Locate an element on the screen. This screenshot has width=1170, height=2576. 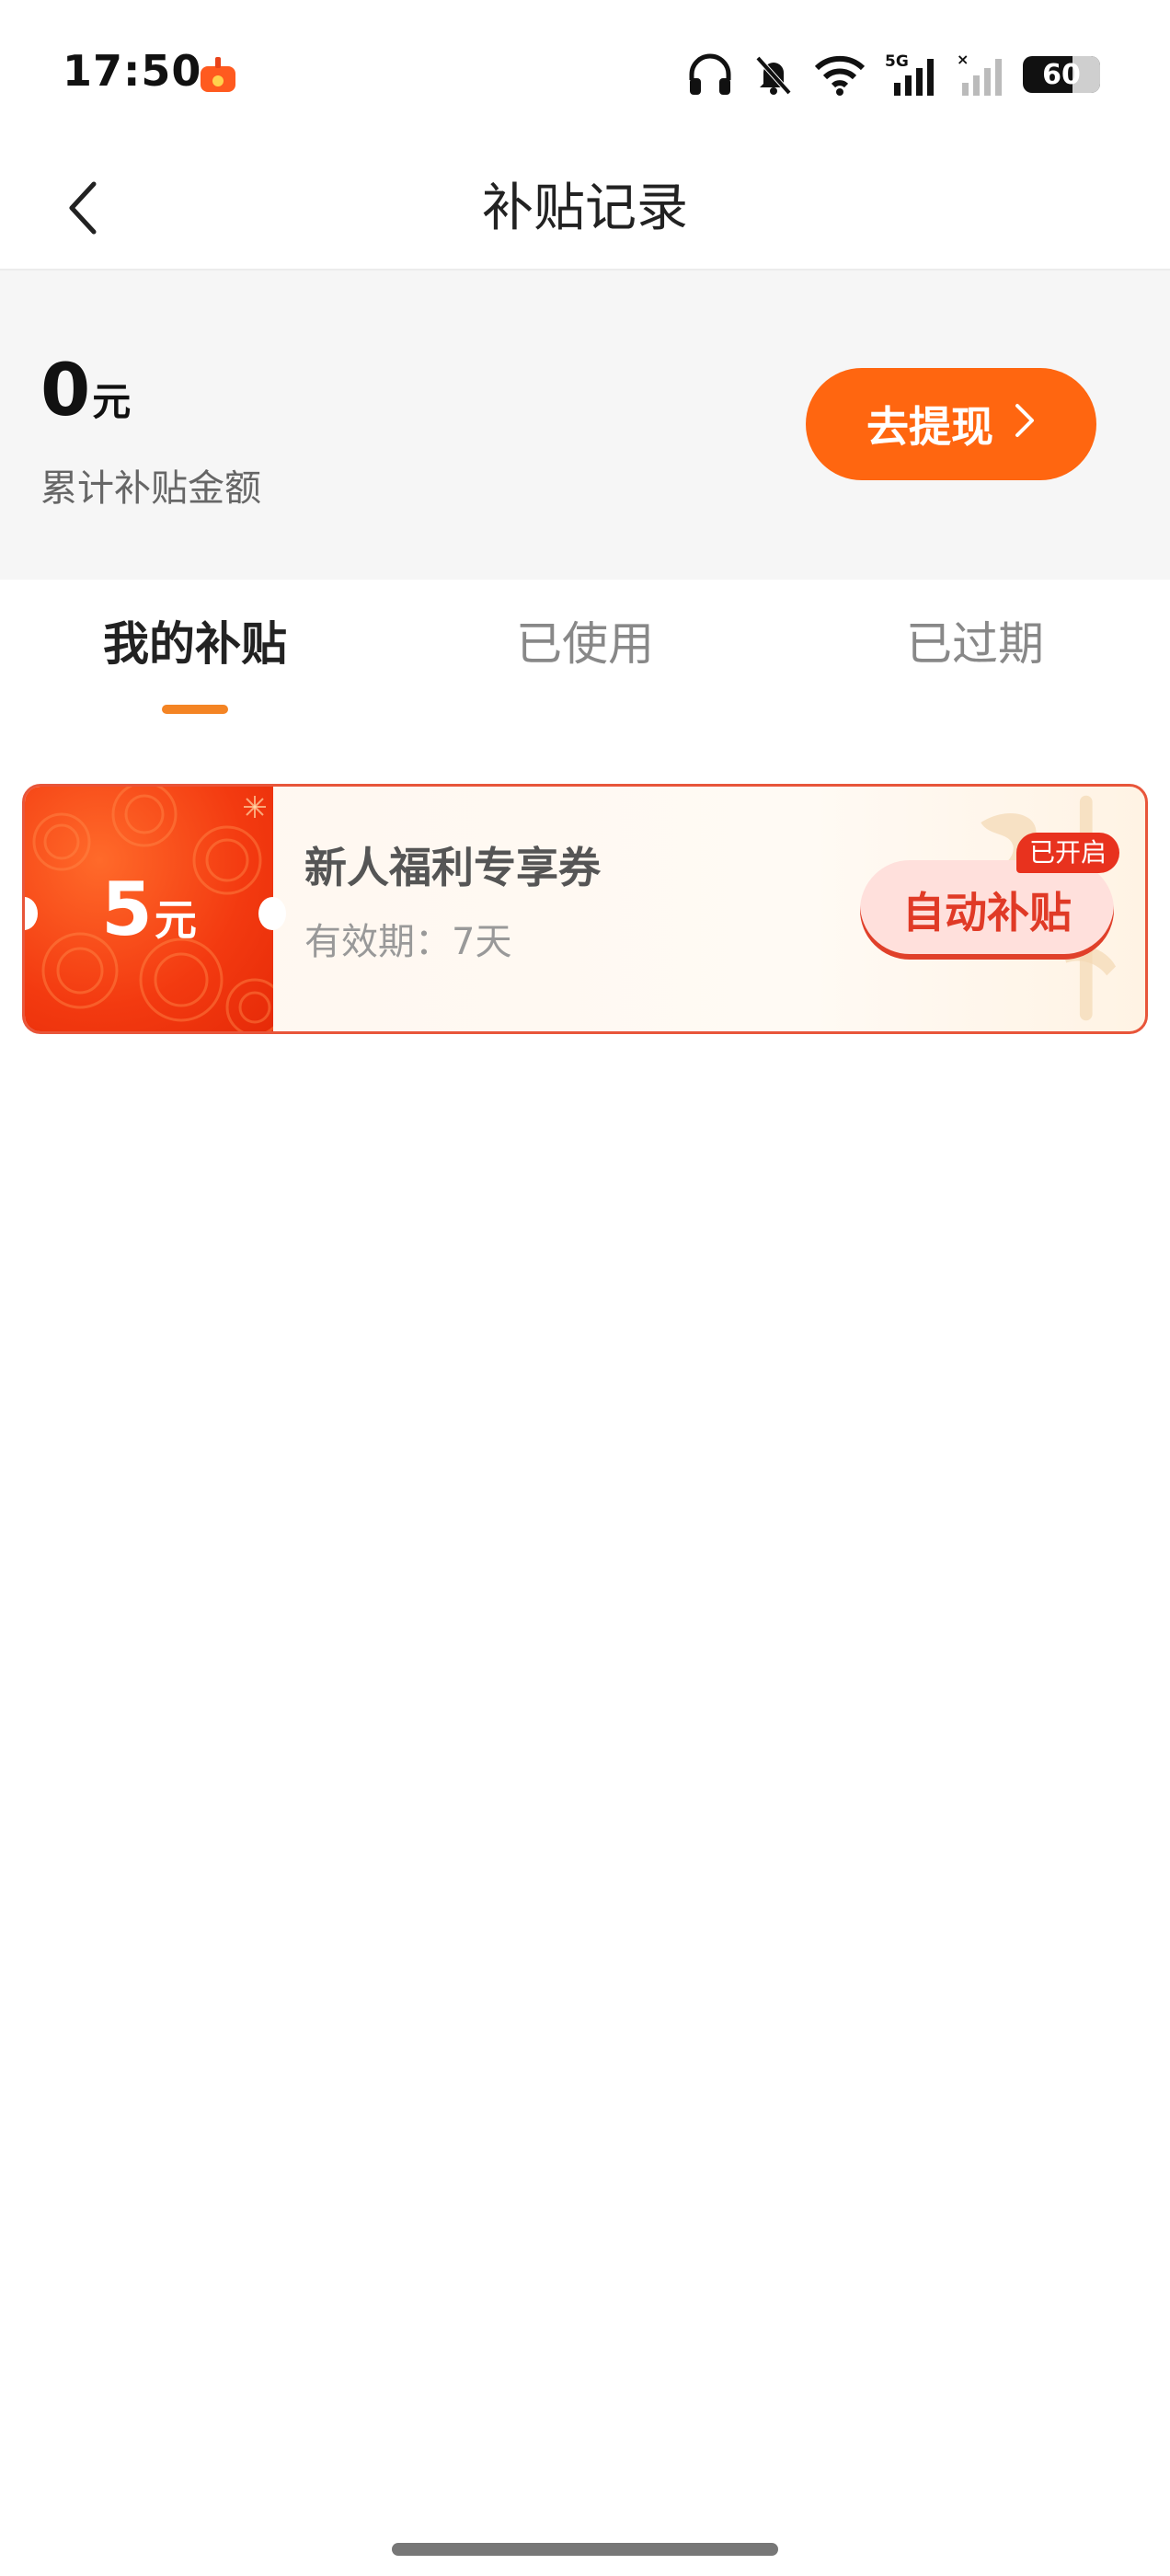
signal-5g-icon: 5G is located at coordinates (911, 75).